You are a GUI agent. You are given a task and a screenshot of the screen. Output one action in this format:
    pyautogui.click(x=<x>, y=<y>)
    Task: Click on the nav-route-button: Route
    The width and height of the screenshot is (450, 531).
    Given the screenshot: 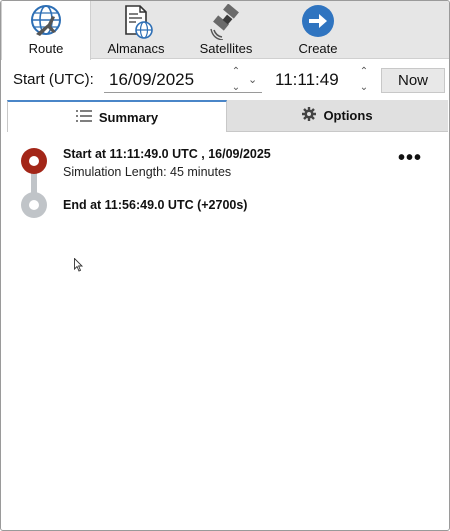 What is the action you would take?
    pyautogui.click(x=46, y=30)
    